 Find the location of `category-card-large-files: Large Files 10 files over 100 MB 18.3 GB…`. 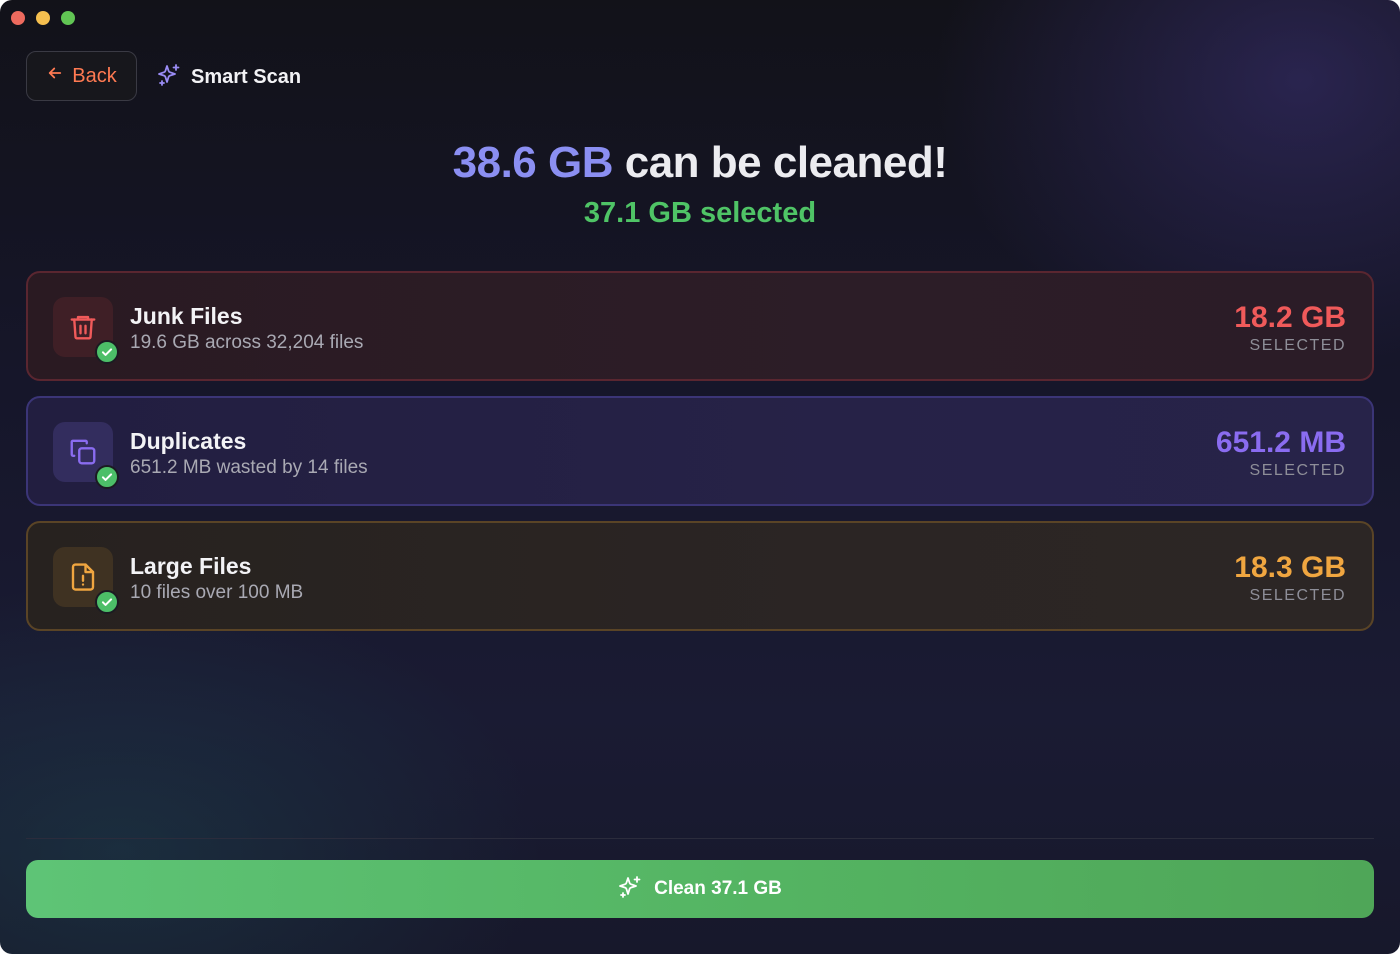

category-card-large-files: Large Files 10 files over 100 MB 18.3 GB… is located at coordinates (700, 576).